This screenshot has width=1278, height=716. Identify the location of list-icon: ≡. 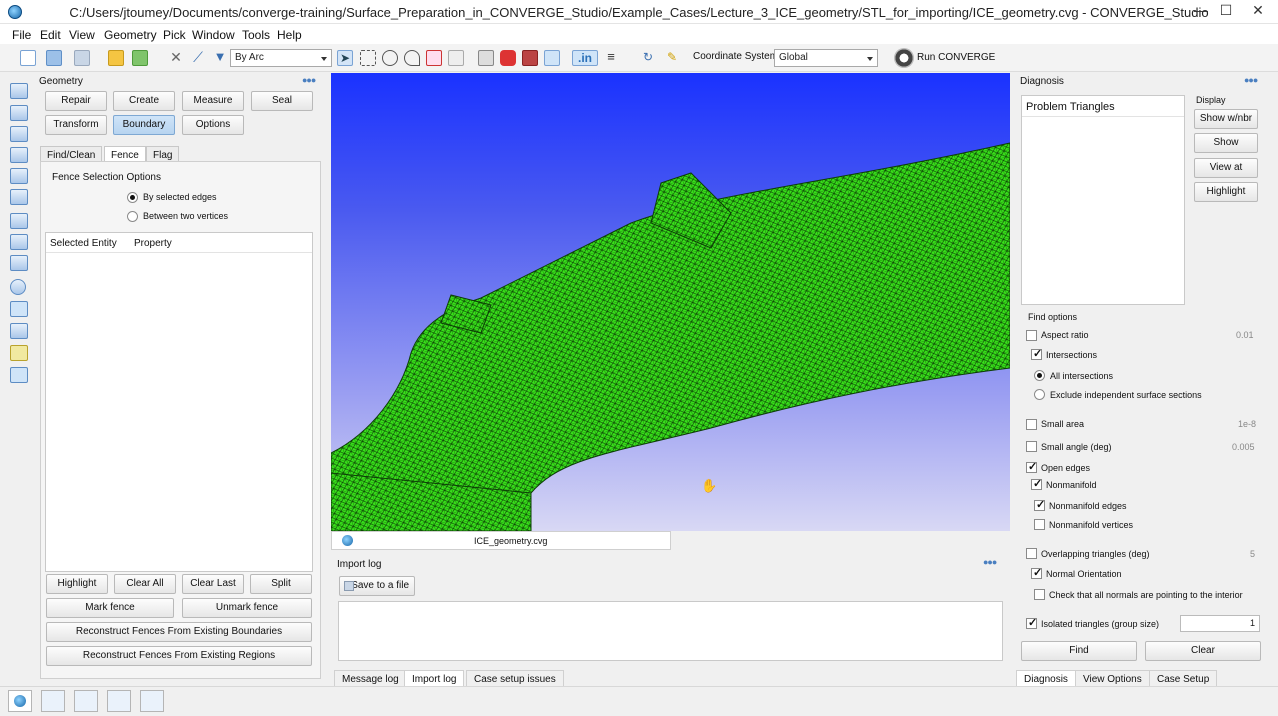
(611, 58).